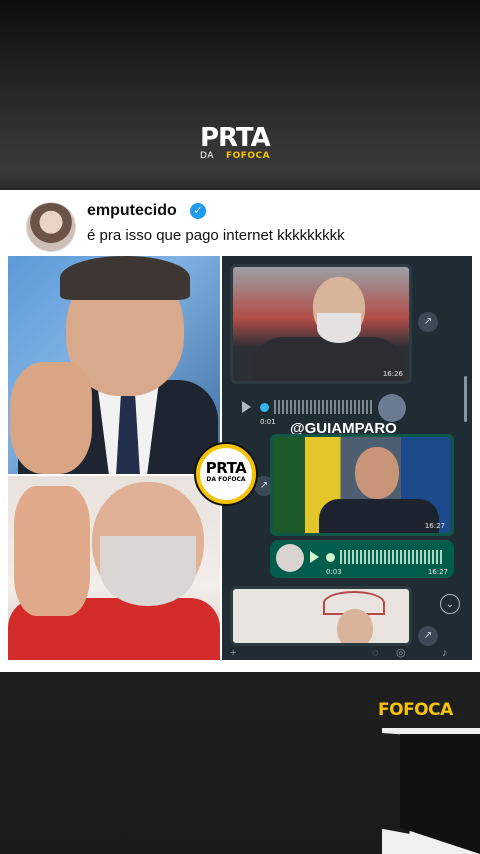  Describe the element at coordinates (246, 407) in the screenshot. I see `play-icon` at that location.